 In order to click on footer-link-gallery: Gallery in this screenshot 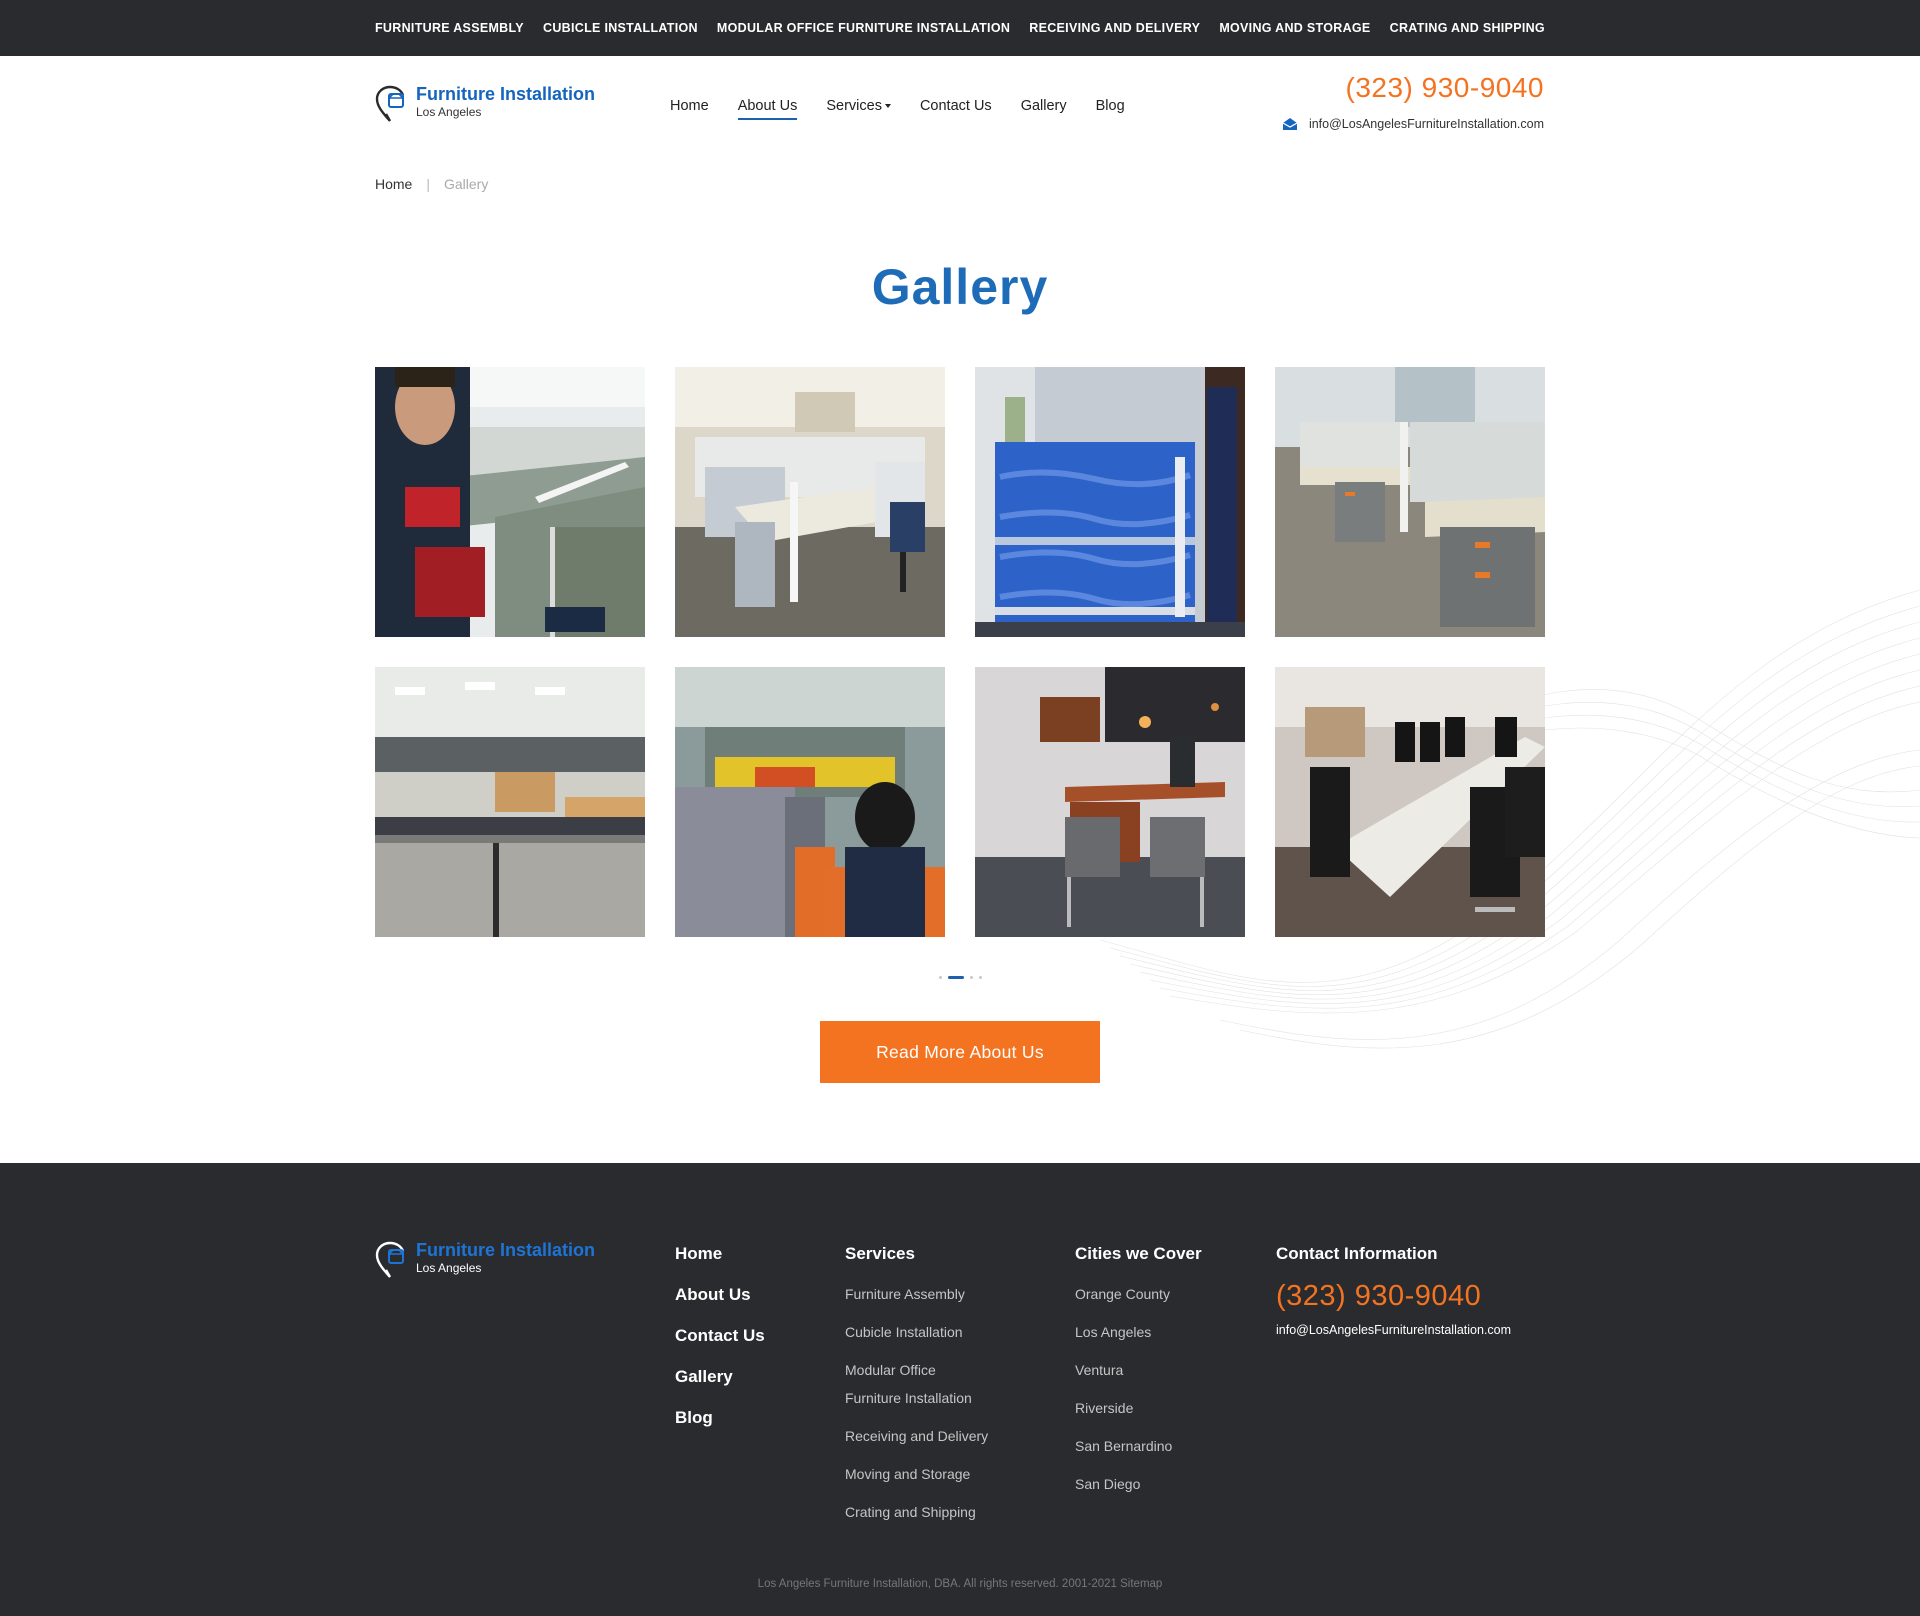, I will do `click(720, 1377)`.